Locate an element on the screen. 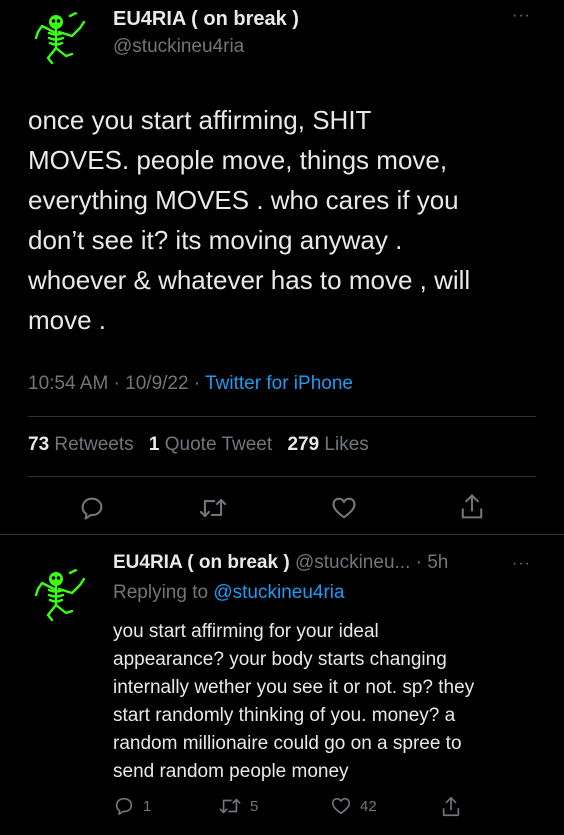 The image size is (564, 835). quotes-stat: 1 Quote Tweet is located at coordinates (210, 444).